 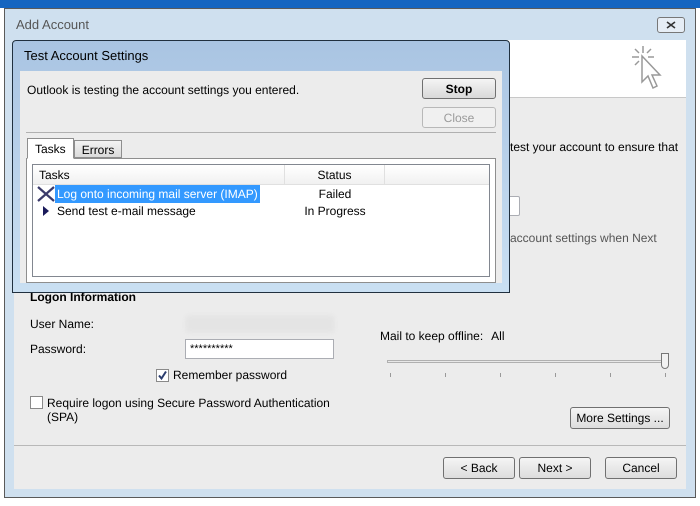 What do you see at coordinates (335, 211) in the screenshot?
I see `task-status: In Progress` at bounding box center [335, 211].